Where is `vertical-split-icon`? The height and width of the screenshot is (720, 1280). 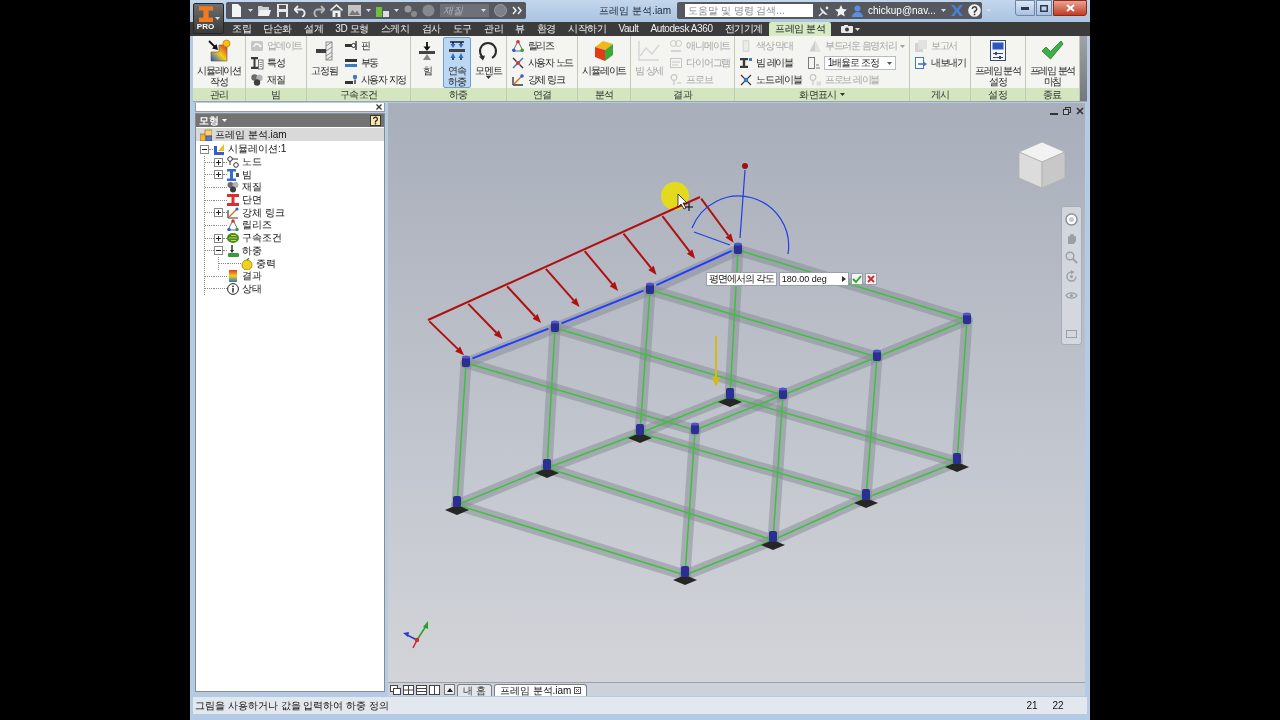
vertical-split-icon is located at coordinates (434, 690).